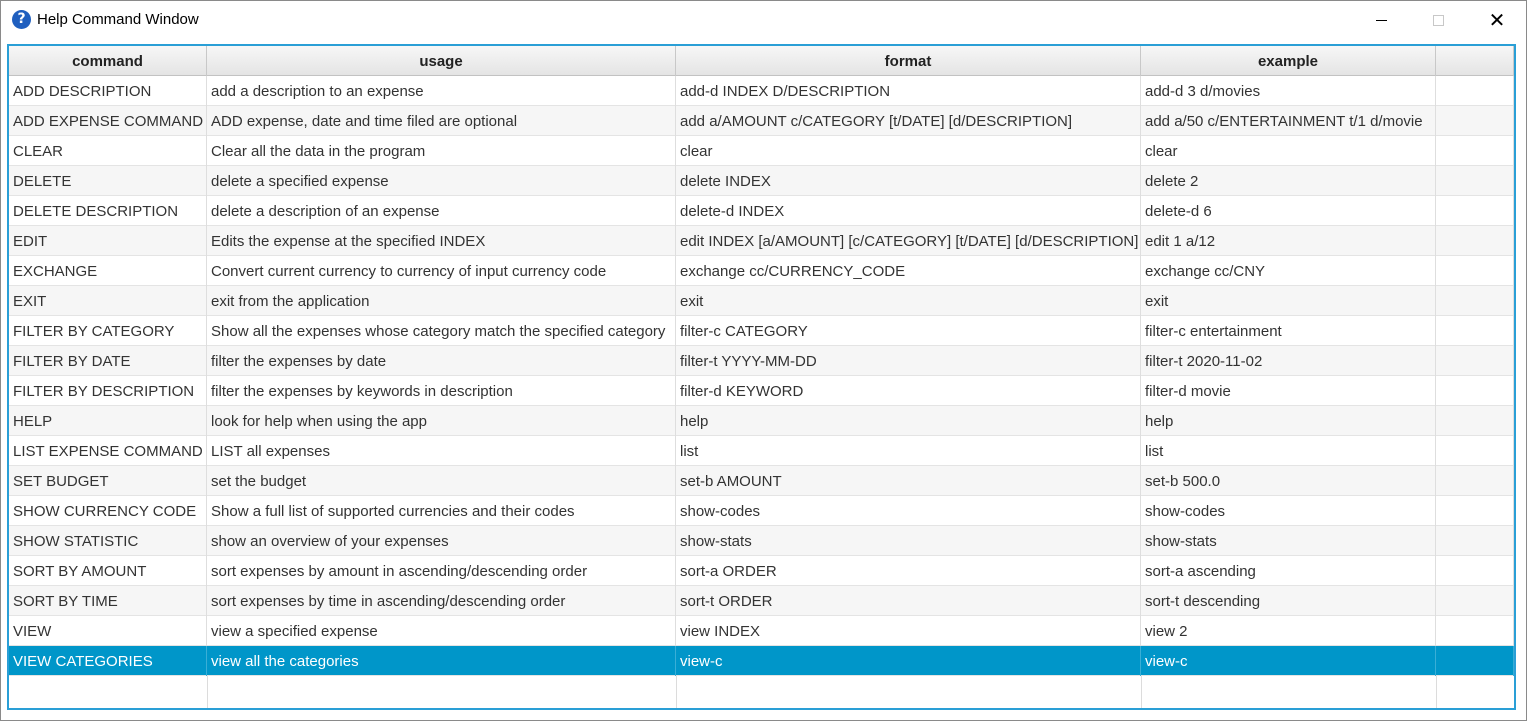  I want to click on cell-format: filter-c CATEGORY, so click(908, 331).